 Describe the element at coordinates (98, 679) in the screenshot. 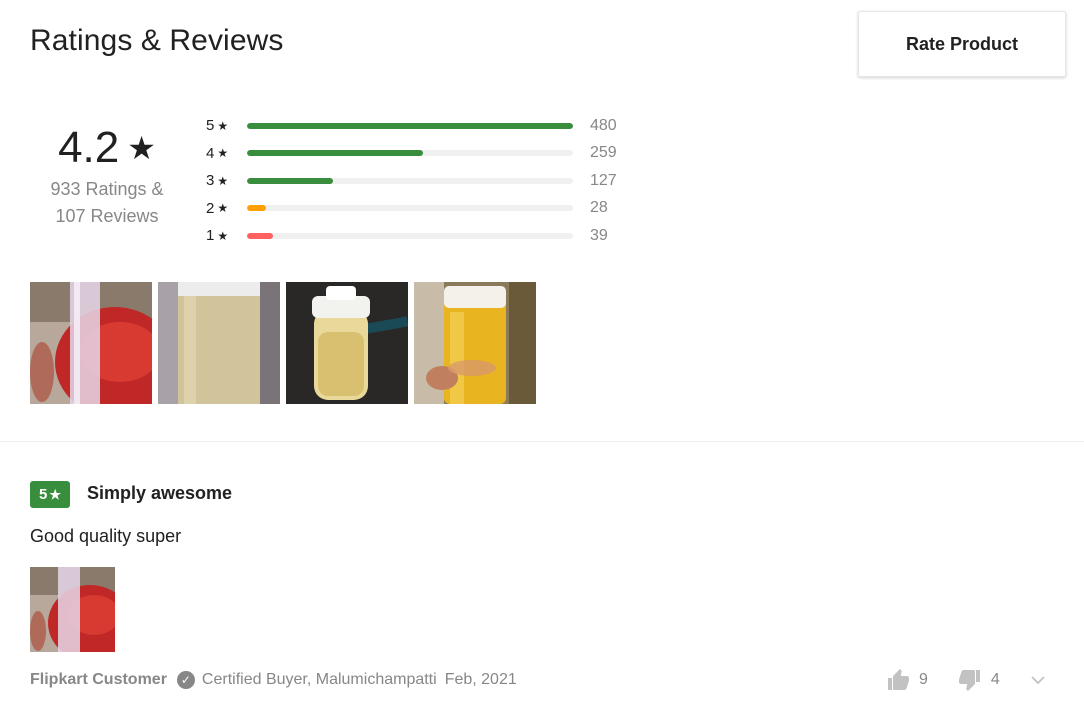

I see `review-author: Flipkart Customer` at that location.